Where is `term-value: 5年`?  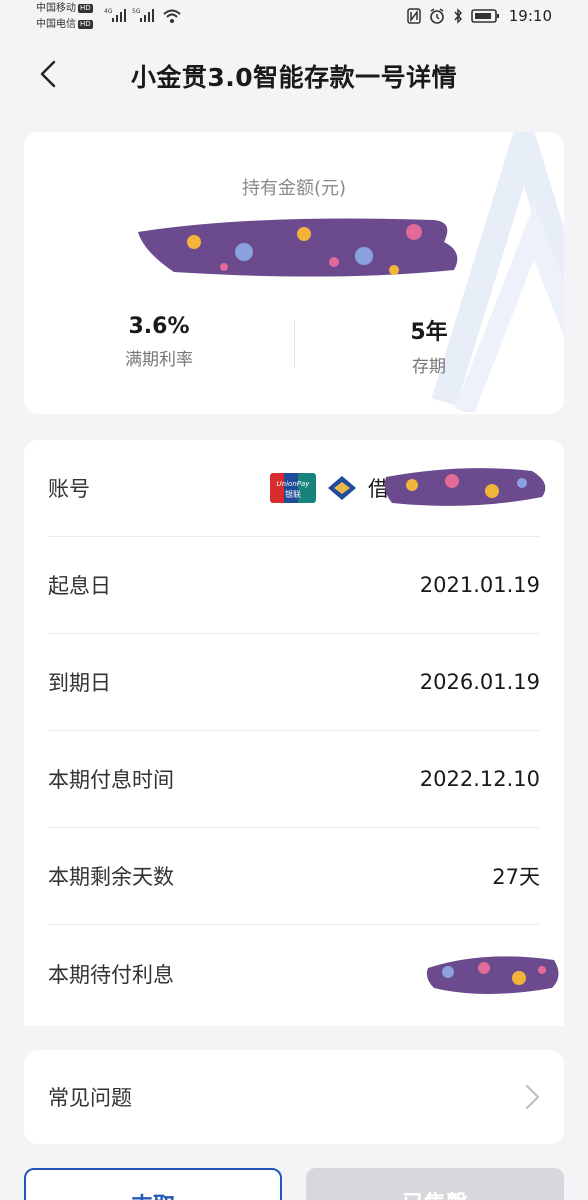
term-value: 5年 is located at coordinates (429, 332).